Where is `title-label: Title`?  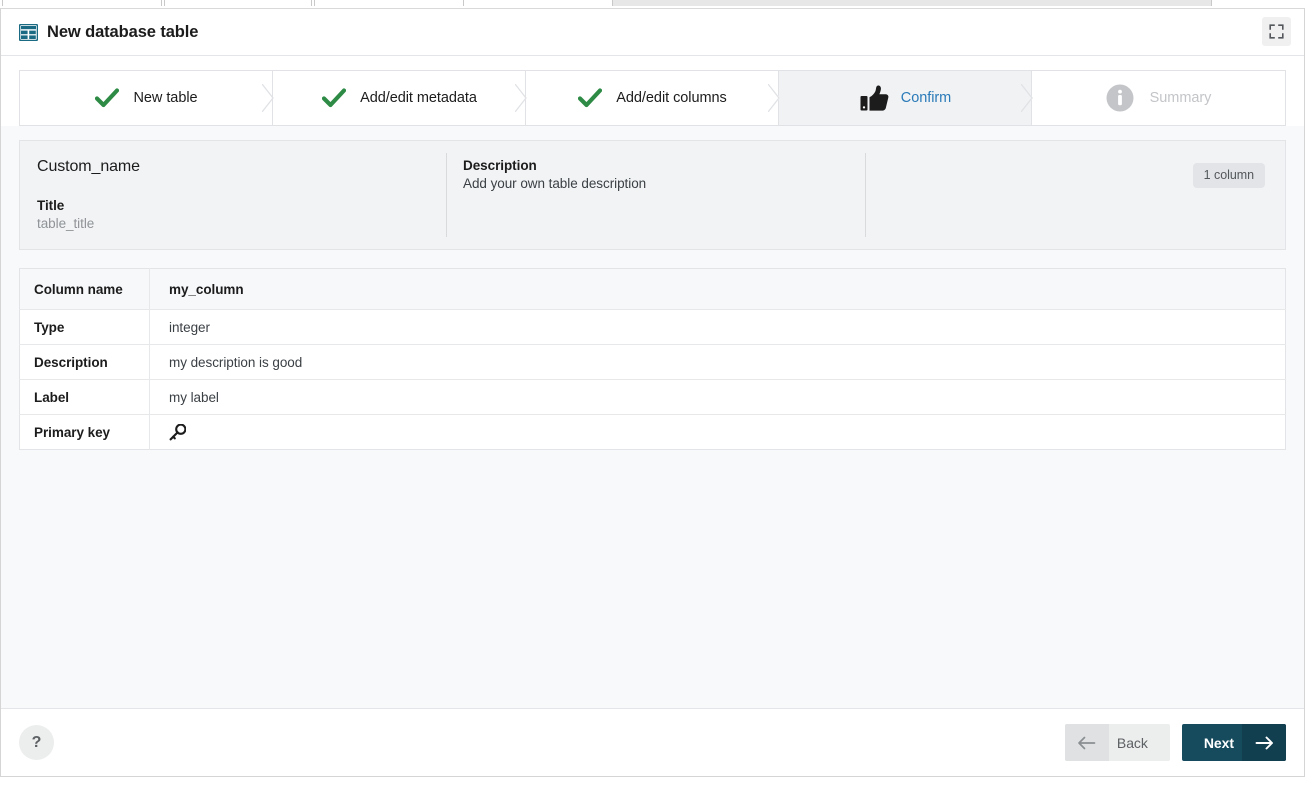
title-label: Title is located at coordinates (51, 205).